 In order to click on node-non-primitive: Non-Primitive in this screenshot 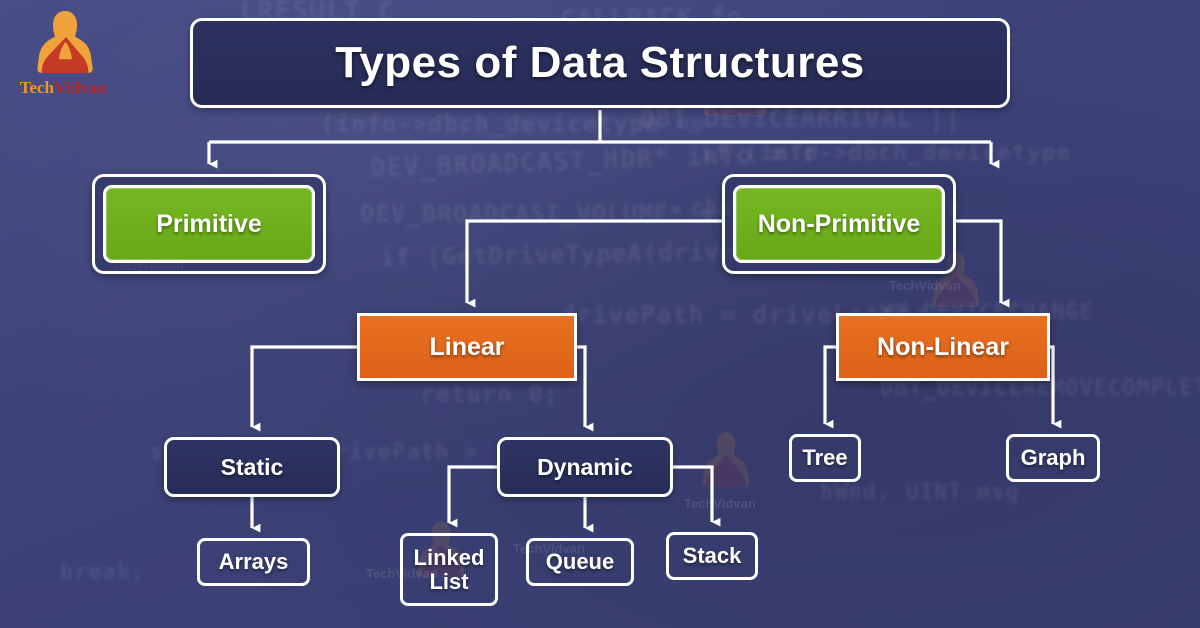, I will do `click(839, 224)`.